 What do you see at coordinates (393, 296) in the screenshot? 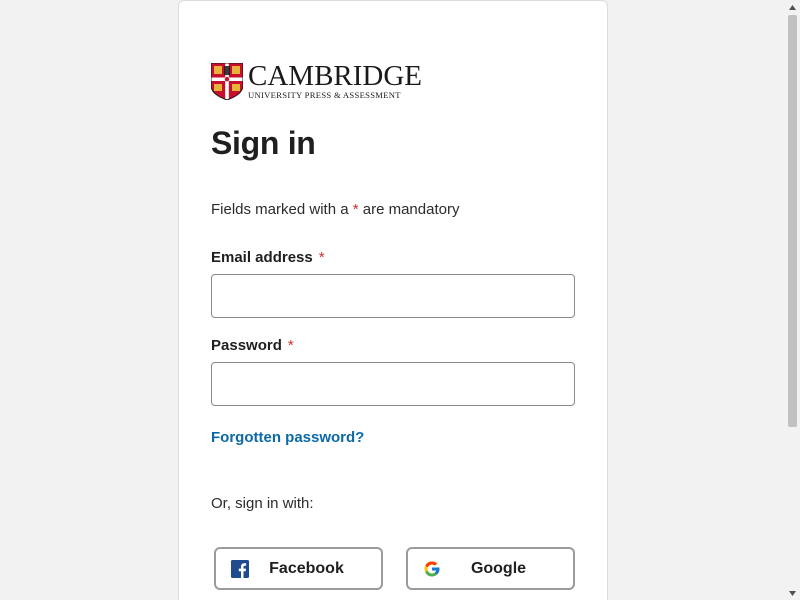
I see `email-field` at bounding box center [393, 296].